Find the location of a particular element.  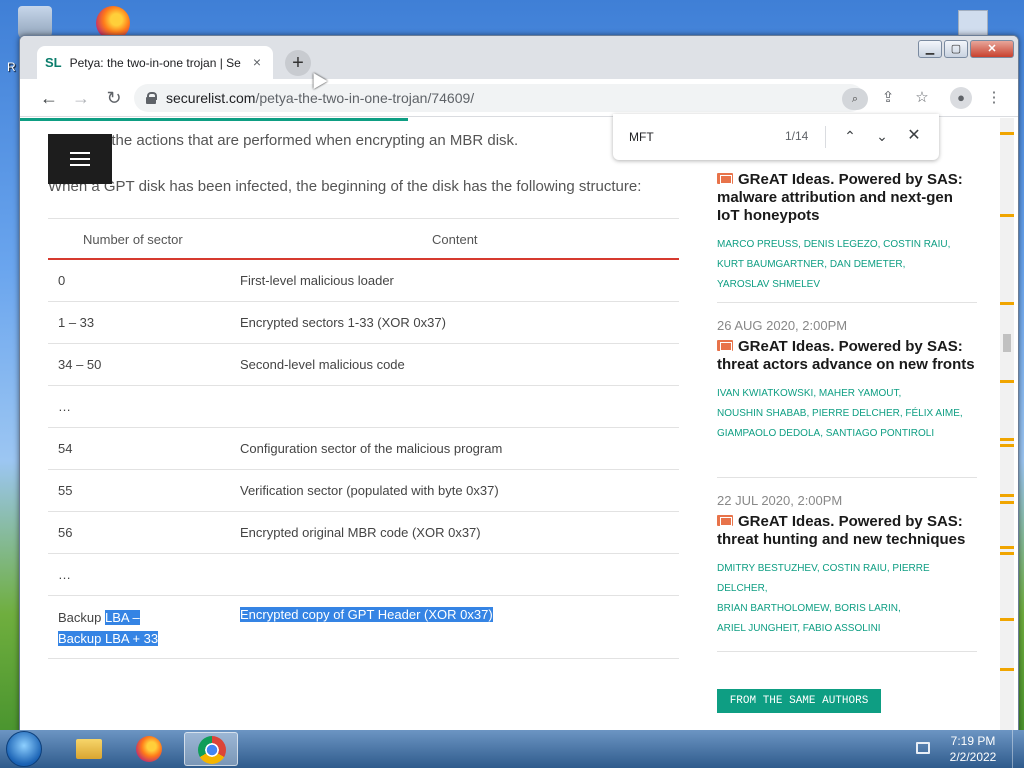

author-link: DAN DEMETER is located at coordinates (866, 264).